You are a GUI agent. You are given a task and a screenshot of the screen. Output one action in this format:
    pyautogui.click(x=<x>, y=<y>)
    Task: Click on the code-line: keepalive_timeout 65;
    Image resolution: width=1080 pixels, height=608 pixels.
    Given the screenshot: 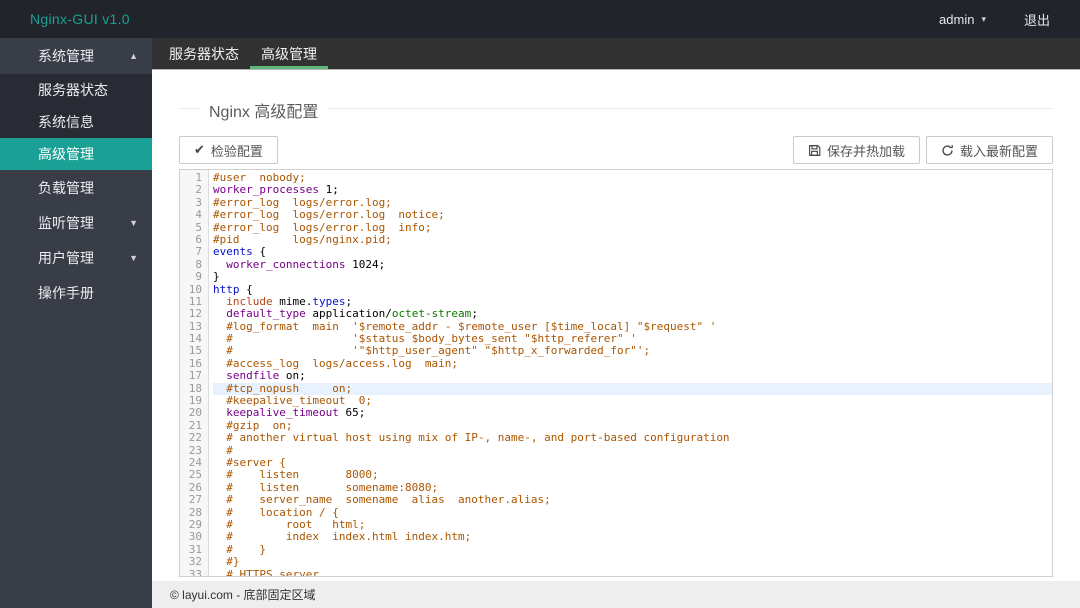 What is the action you would take?
    pyautogui.click(x=632, y=413)
    